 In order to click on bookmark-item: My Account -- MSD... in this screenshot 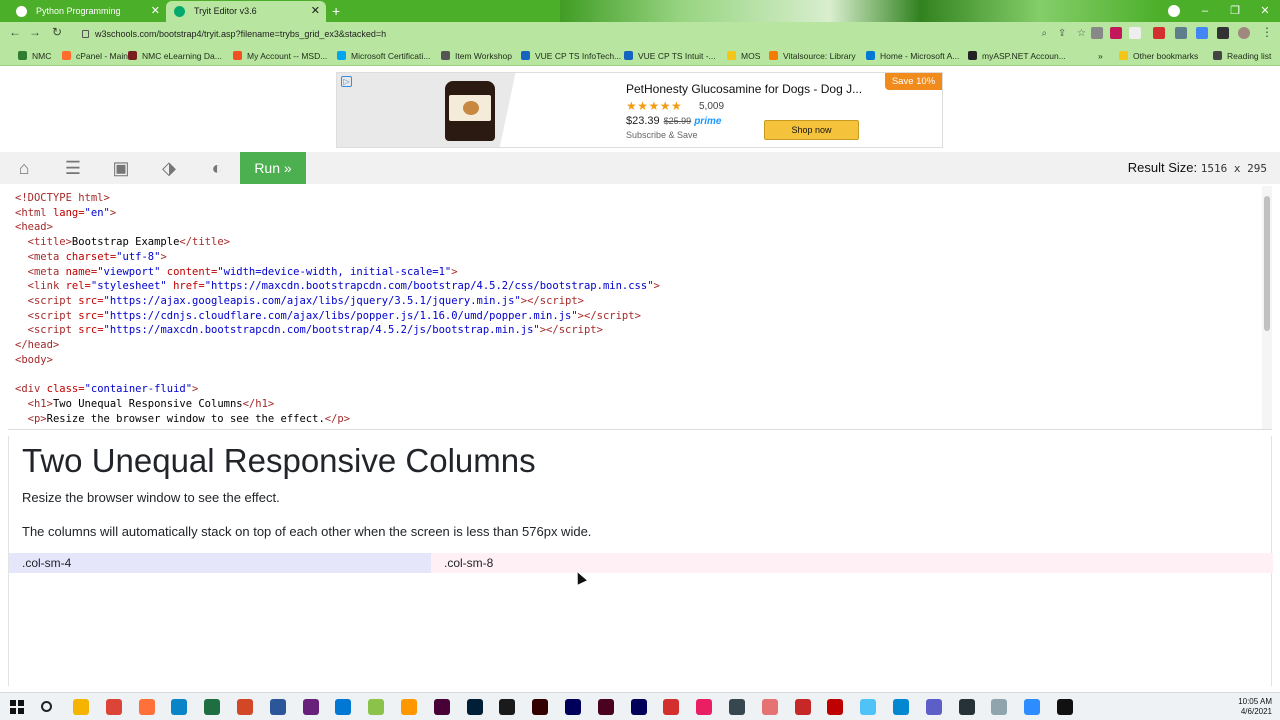, I will do `click(280, 56)`.